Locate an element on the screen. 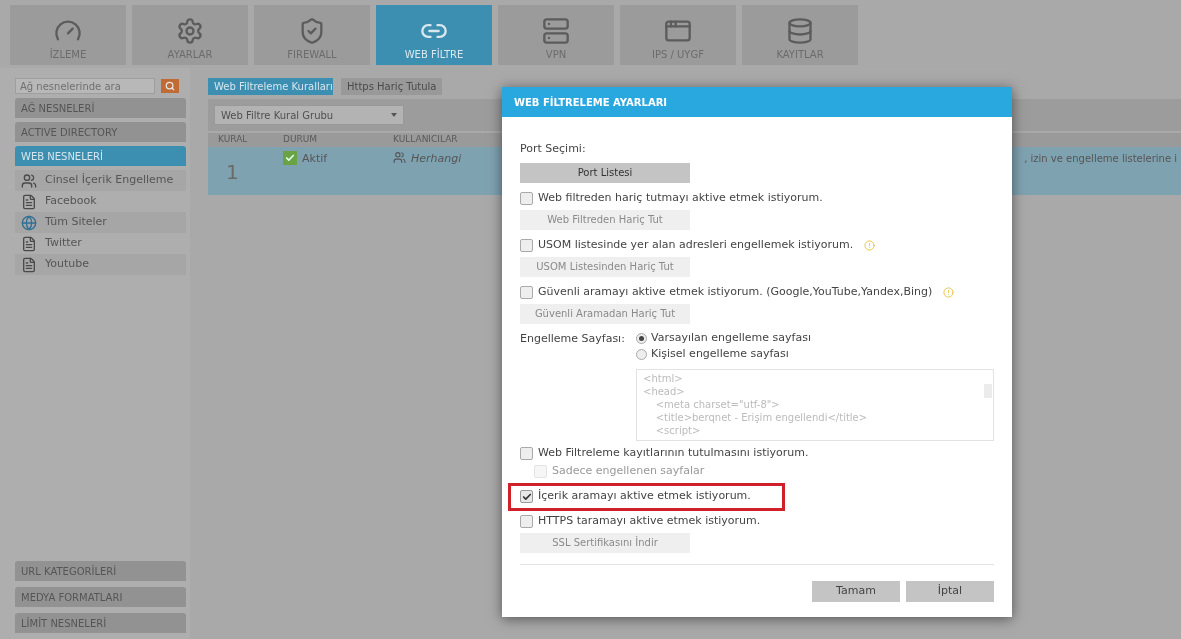 The image size is (1181, 639). group-dropdown: Web Filtre Kural Grubu is located at coordinates (309, 115).